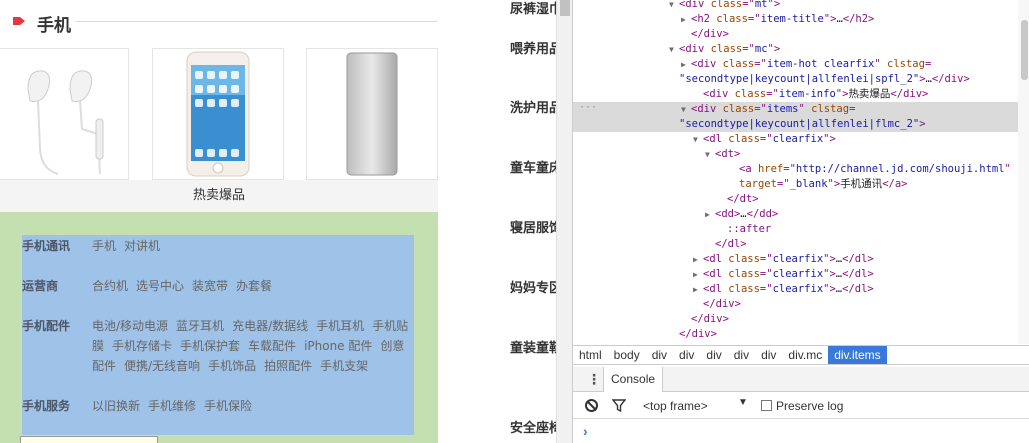 The image size is (1029, 443). Describe the element at coordinates (696, 406) in the screenshot. I see `frame-selector: <top frame>` at that location.